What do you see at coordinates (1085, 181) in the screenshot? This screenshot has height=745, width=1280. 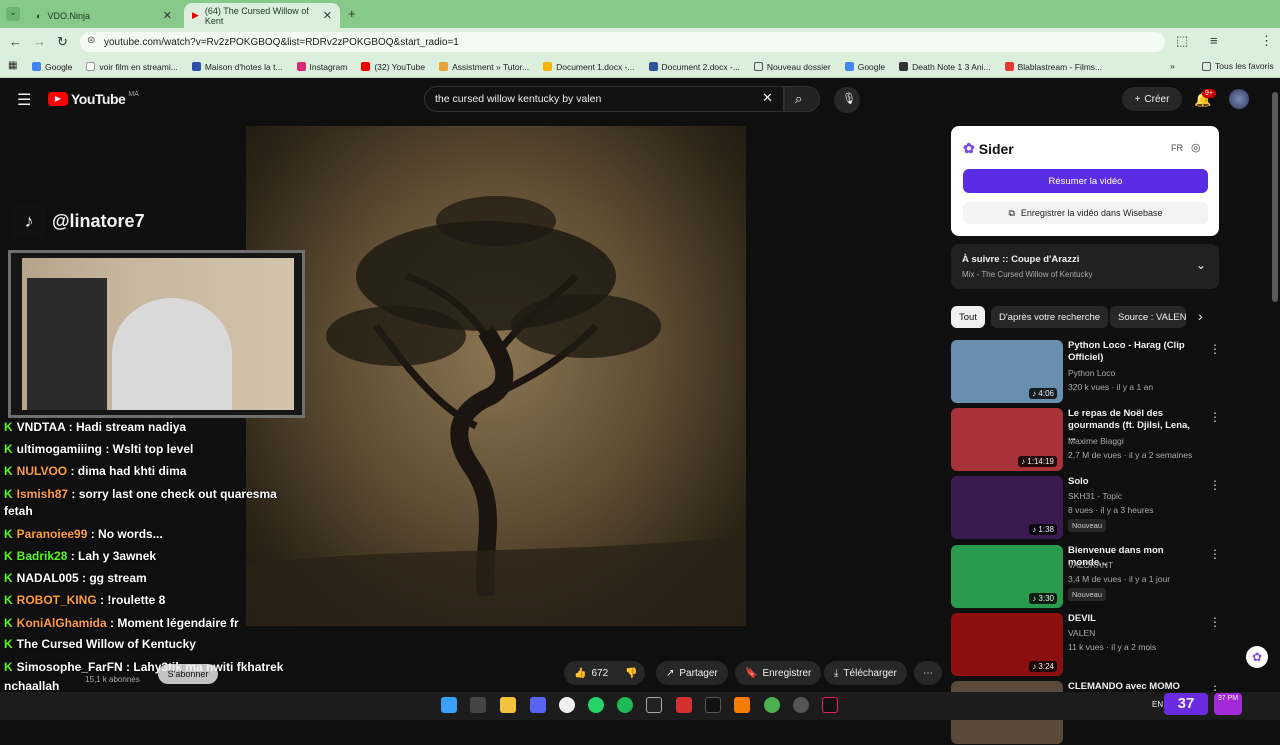 I see `summarize-video-button: Résumer la vidéo` at bounding box center [1085, 181].